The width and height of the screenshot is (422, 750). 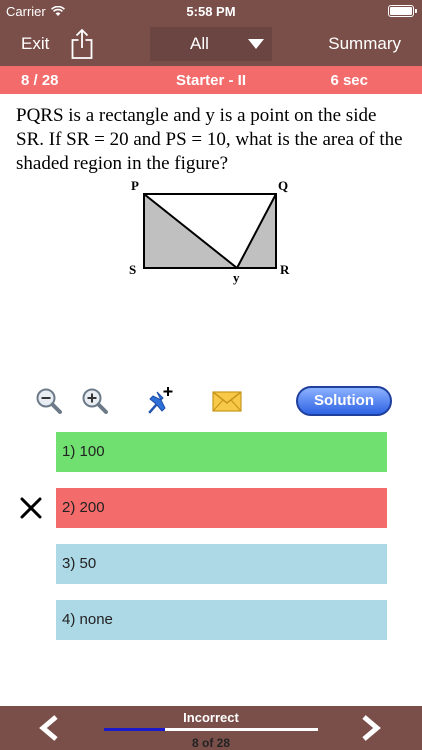 I want to click on answer-option-1: 1) 100, so click(x=221, y=452).